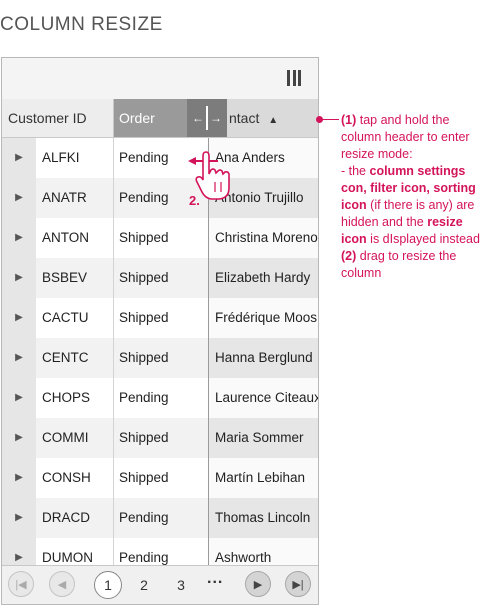 Image resolution: width=480 pixels, height=607 pixels. I want to click on annotation-end: is dIsplayed instead, so click(423, 239).